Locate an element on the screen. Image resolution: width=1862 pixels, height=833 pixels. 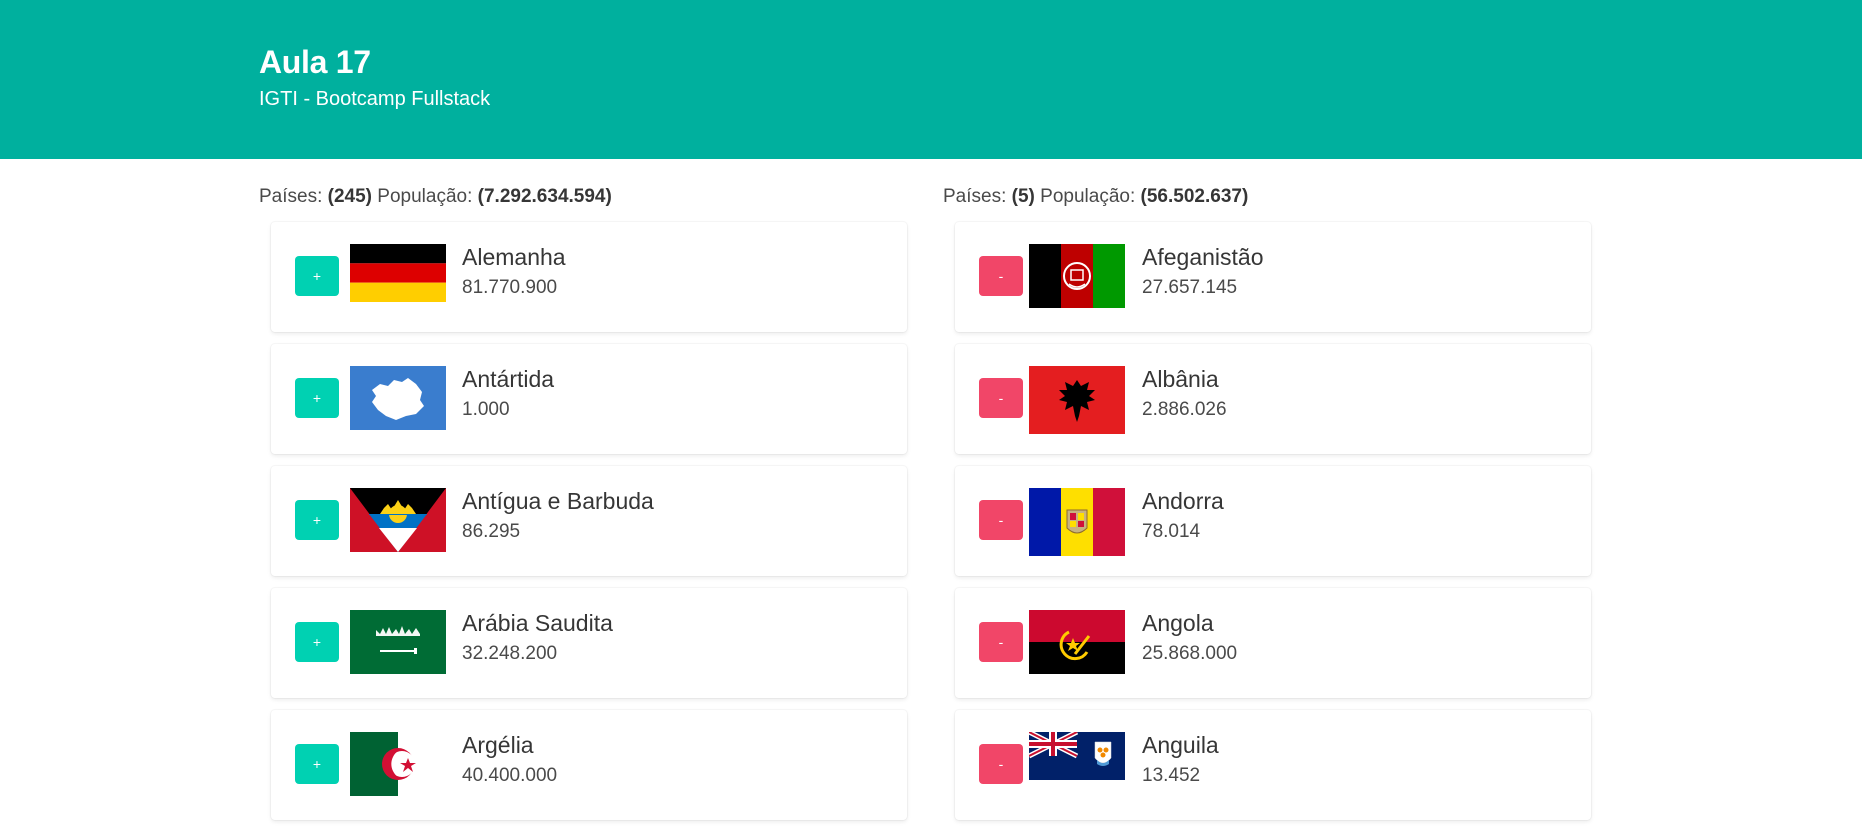
favorite-countries-summary: Países: (5) População: (56.502.637) is located at coordinates (1273, 197).